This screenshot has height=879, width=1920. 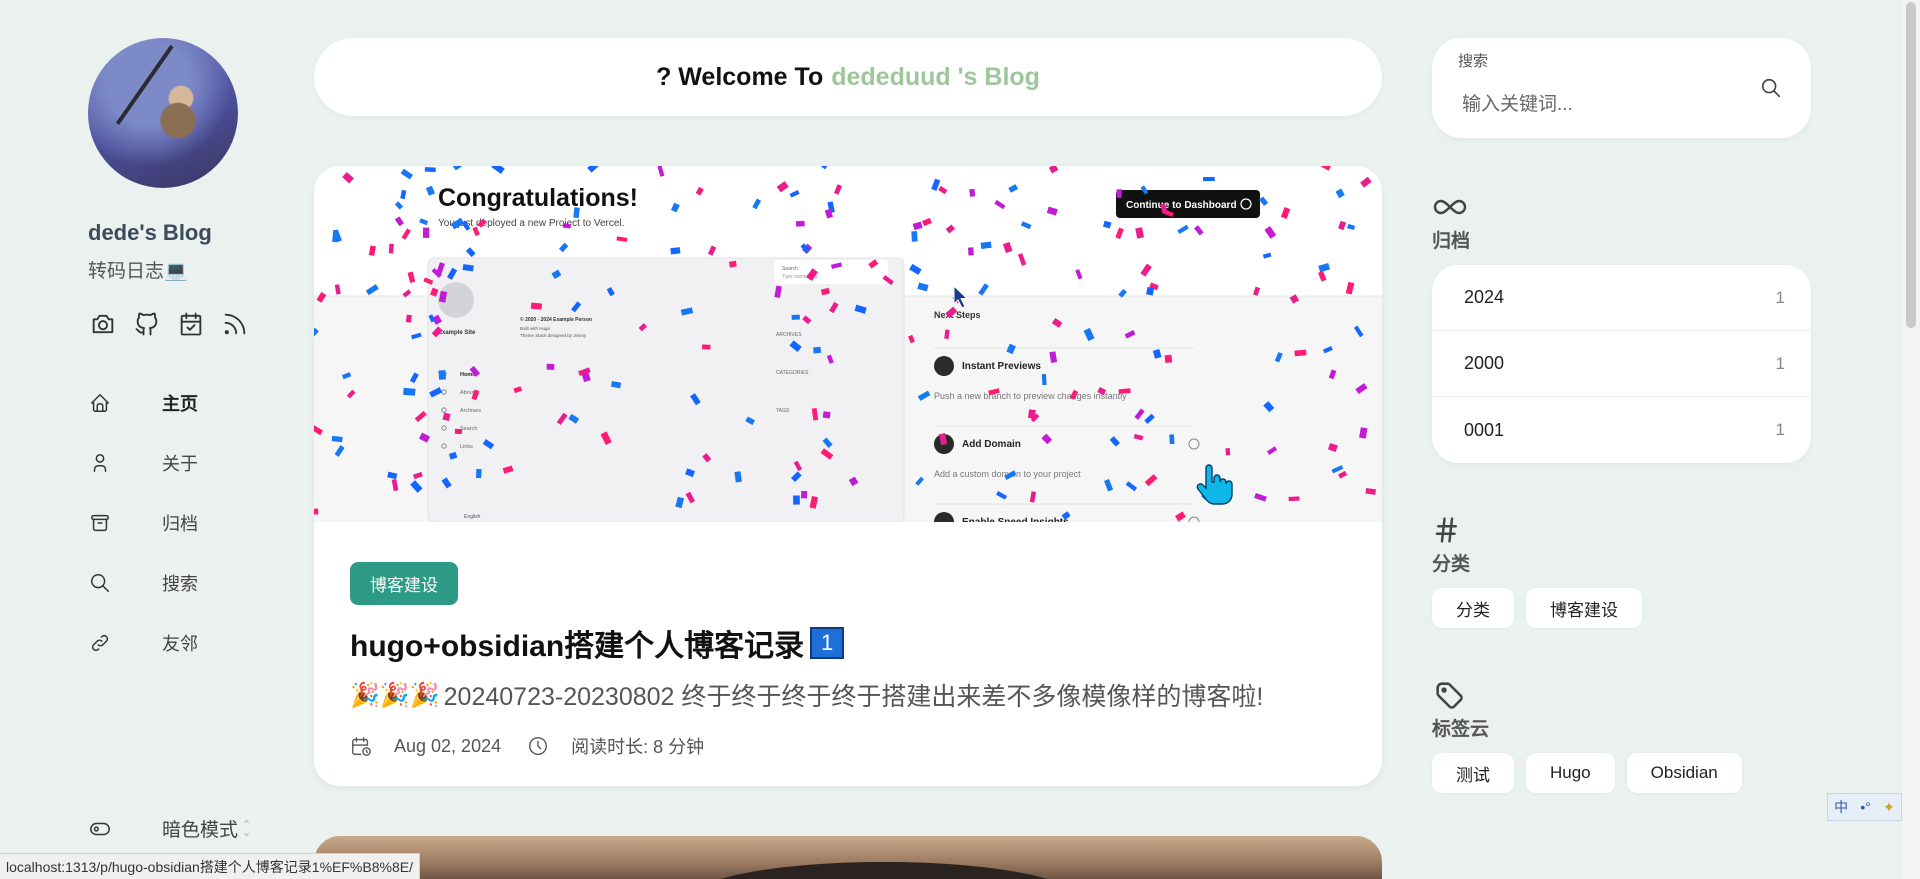 What do you see at coordinates (180, 644) in the screenshot?
I see `nav-label: 友邻` at bounding box center [180, 644].